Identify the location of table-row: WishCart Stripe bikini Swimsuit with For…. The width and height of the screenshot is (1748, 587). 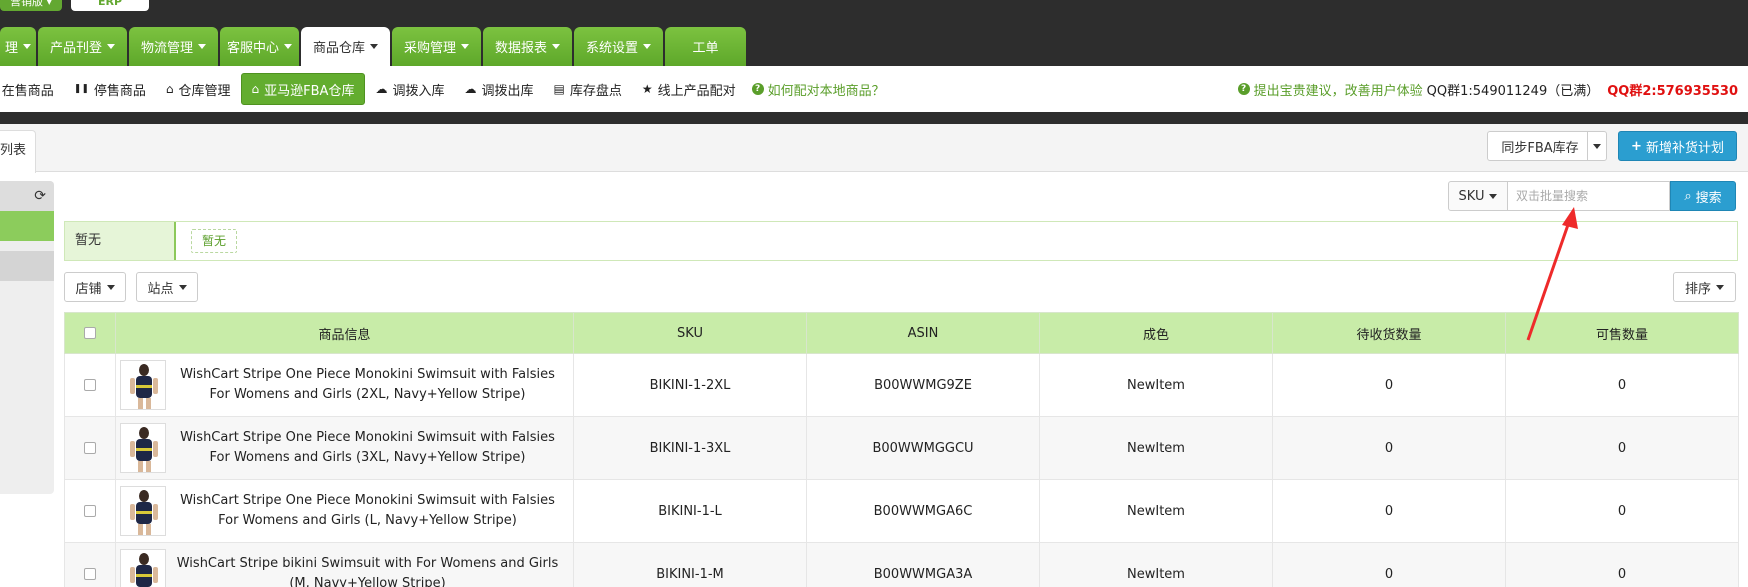
(901, 564).